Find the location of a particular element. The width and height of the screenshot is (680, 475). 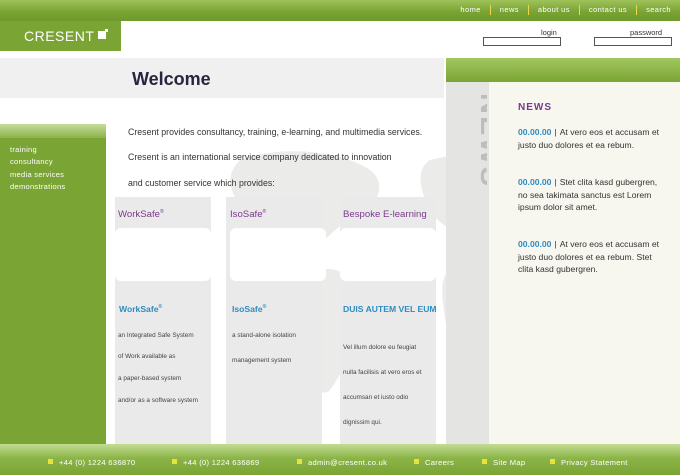

column-heading-worksafe: WorkSafe® is located at coordinates (141, 214).